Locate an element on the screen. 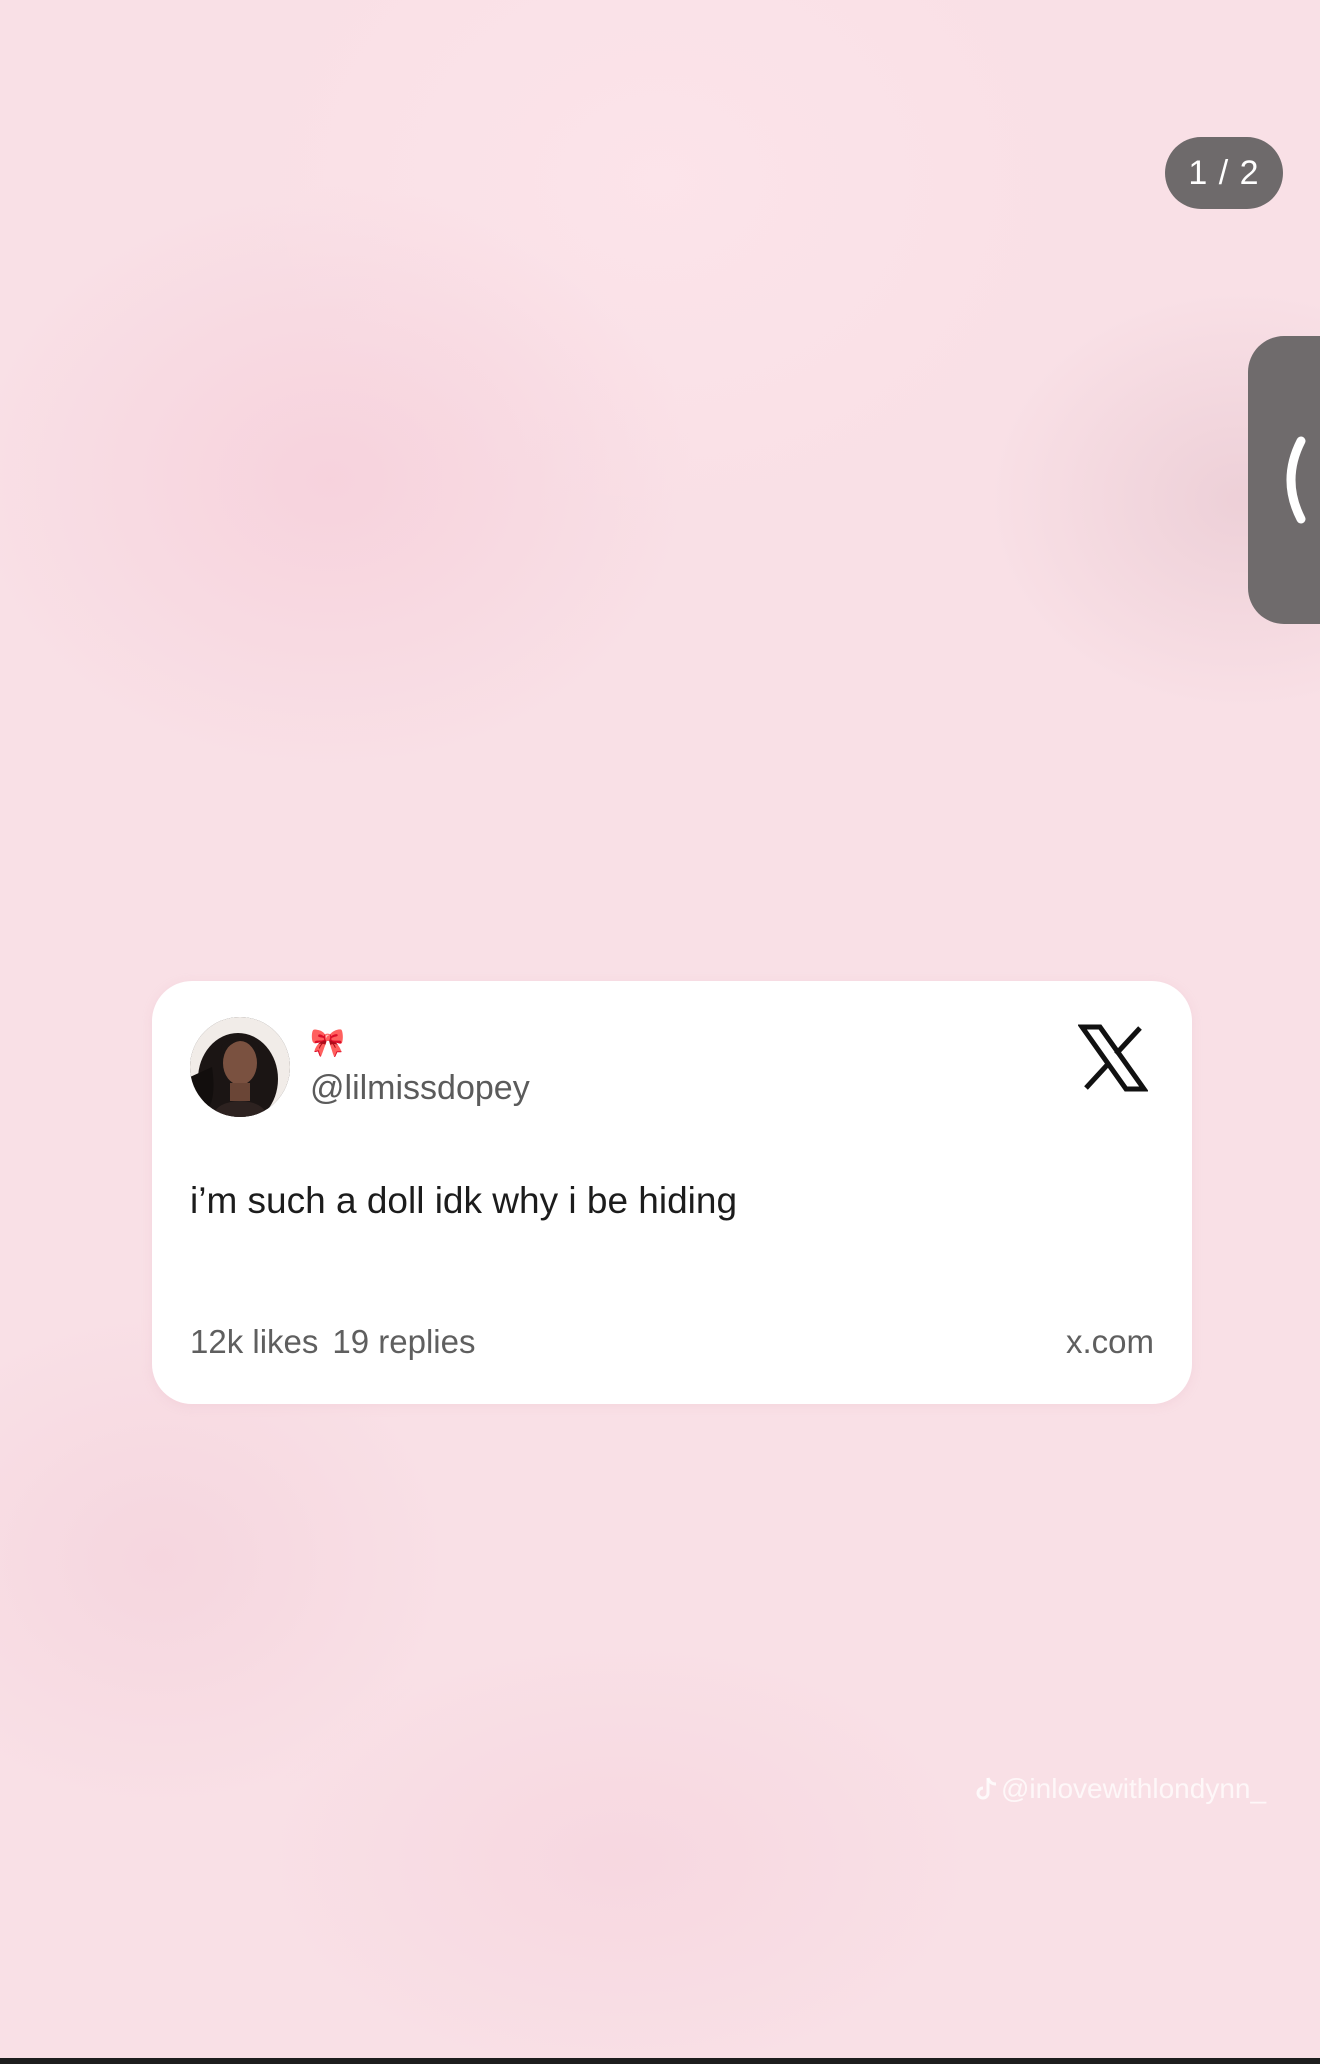 The height and width of the screenshot is (2064, 1320). tiktok-watermark: @inlovewithlondynn_ is located at coordinates (1120, 1789).